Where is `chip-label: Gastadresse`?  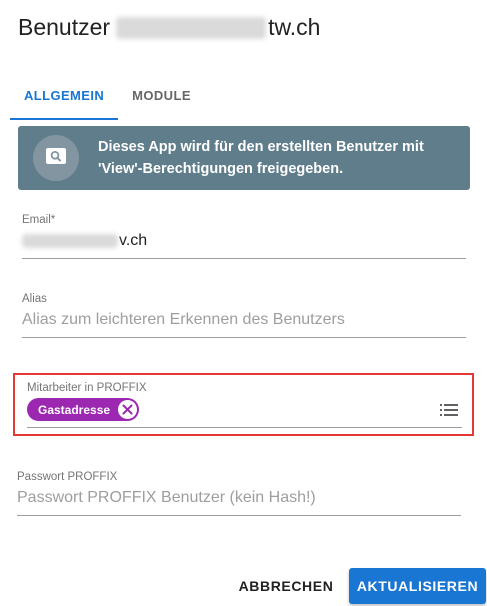
chip-label: Gastadresse is located at coordinates (74, 409).